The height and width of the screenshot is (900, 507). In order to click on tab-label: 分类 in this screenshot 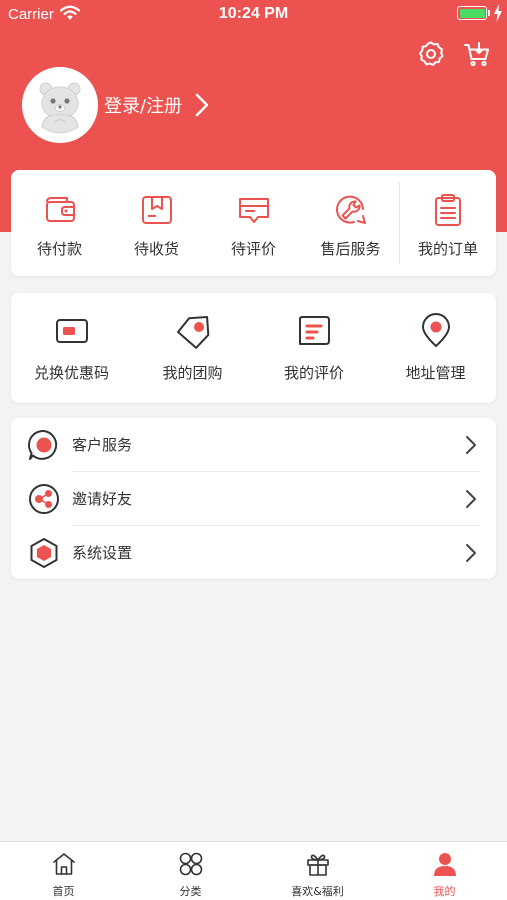, I will do `click(190, 891)`.